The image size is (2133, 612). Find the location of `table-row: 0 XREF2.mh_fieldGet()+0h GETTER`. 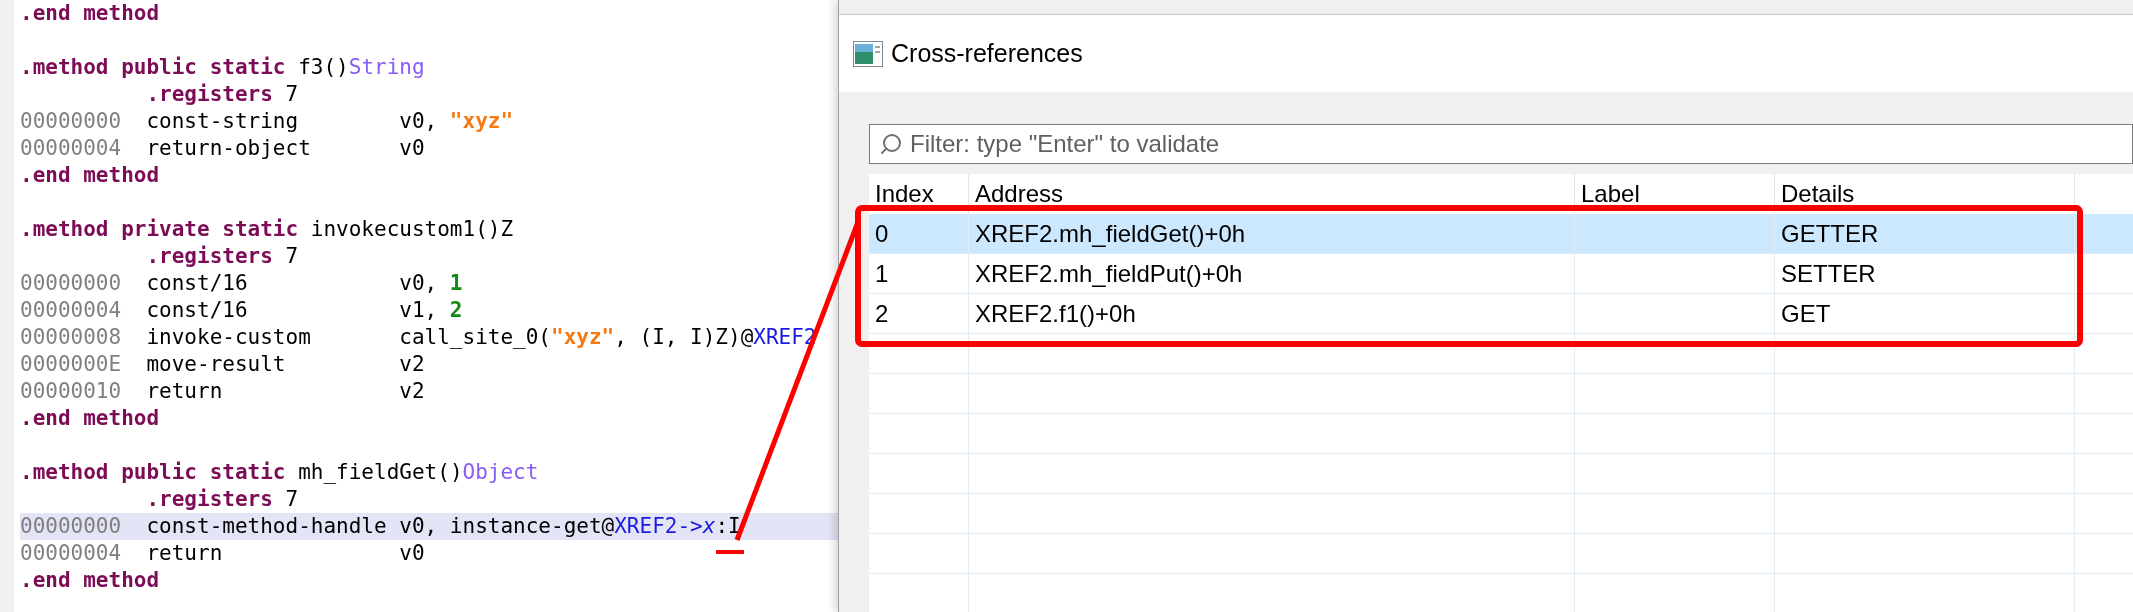

table-row: 0 XREF2.mh_fieldGet()+0h GETTER is located at coordinates (1501, 234).